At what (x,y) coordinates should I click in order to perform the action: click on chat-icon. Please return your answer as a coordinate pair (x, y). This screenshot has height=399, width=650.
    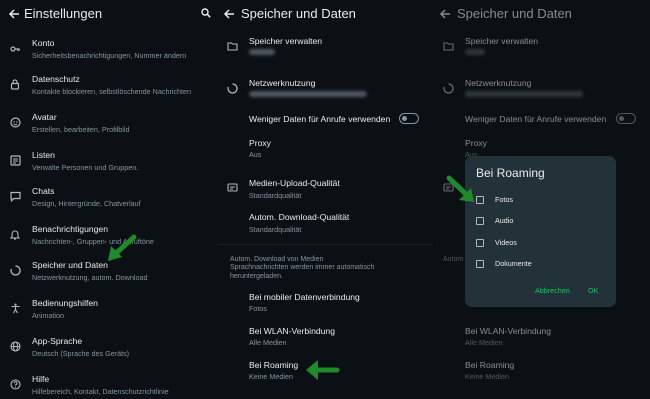
    Looking at the image, I should click on (15, 196).